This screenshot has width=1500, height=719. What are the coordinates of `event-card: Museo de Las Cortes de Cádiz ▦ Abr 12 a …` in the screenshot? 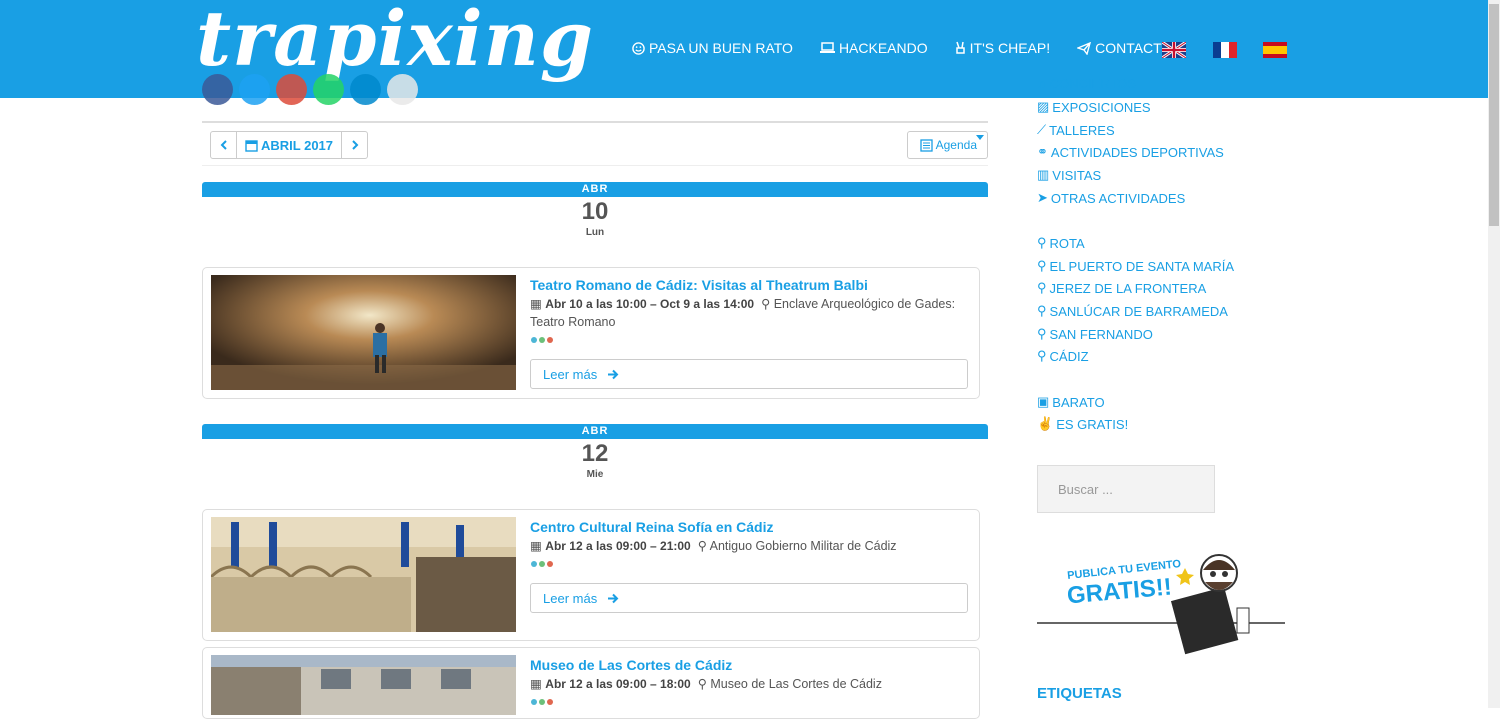 It's located at (591, 683).